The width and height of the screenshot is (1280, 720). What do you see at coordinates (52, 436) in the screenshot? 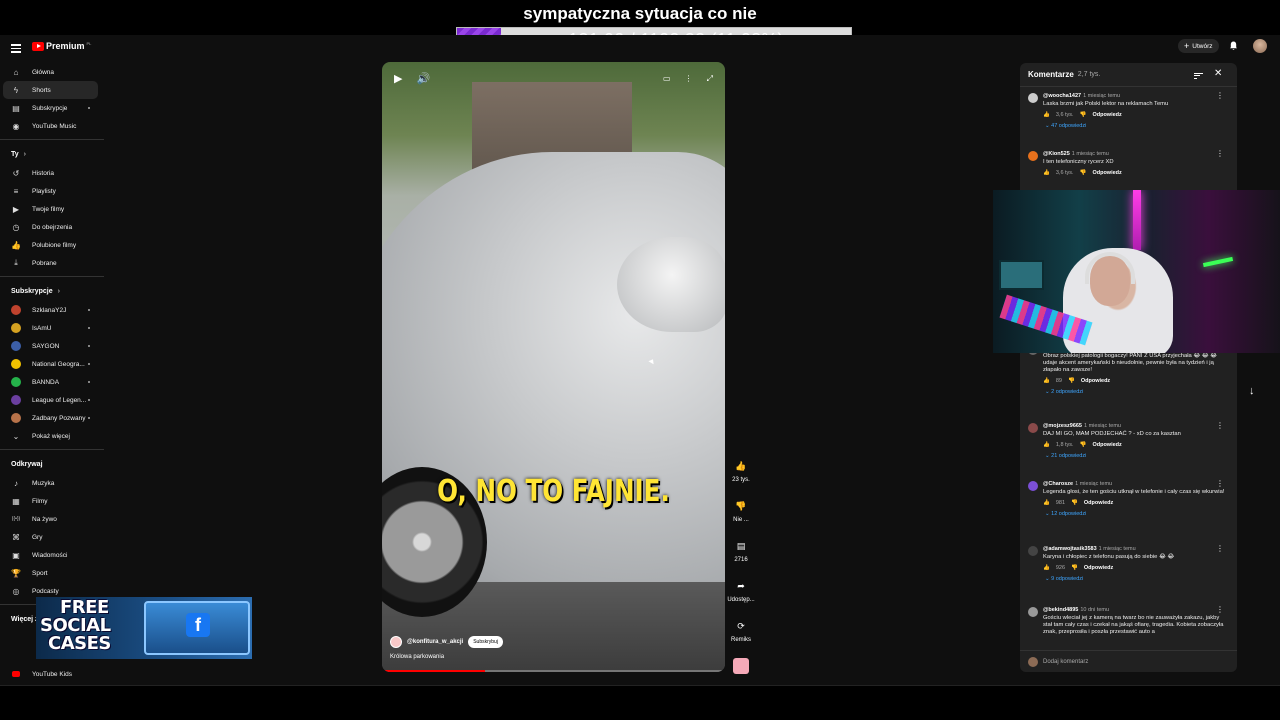
I see `sidebar-item-pokaż-więcej: ⌄ Pokaż więcej` at bounding box center [52, 436].